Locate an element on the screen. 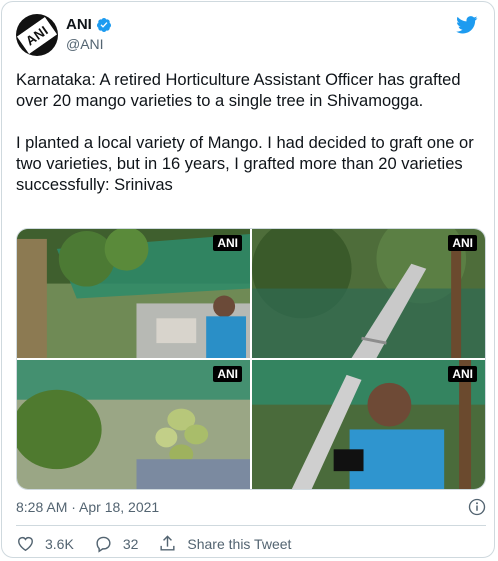 The width and height of the screenshot is (498, 561). twitter-bird-icon is located at coordinates (467, 25).